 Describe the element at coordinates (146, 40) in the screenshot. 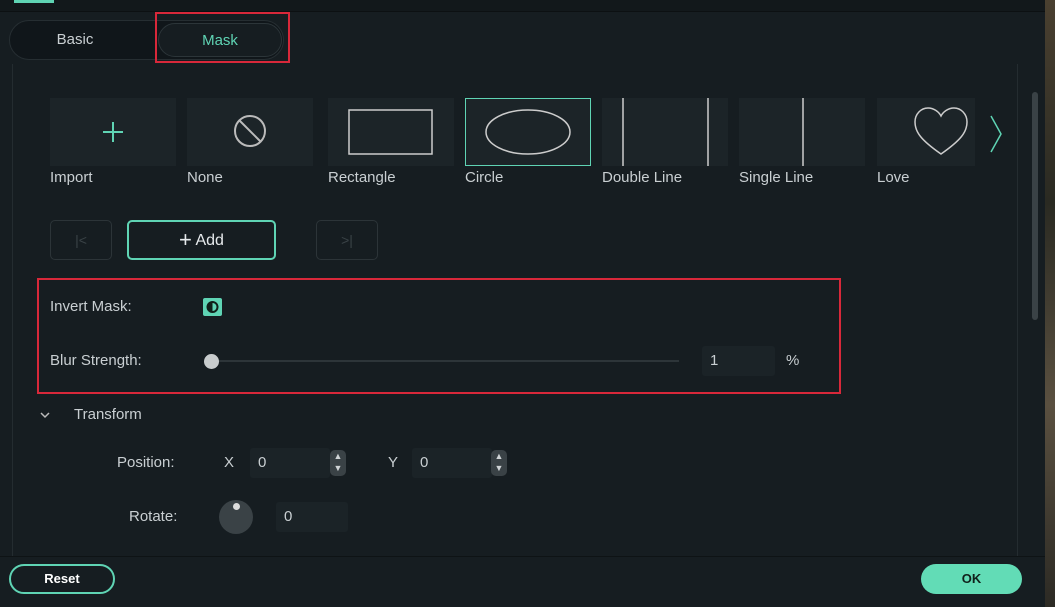

I see `tab-bar: Basic Mask` at that location.